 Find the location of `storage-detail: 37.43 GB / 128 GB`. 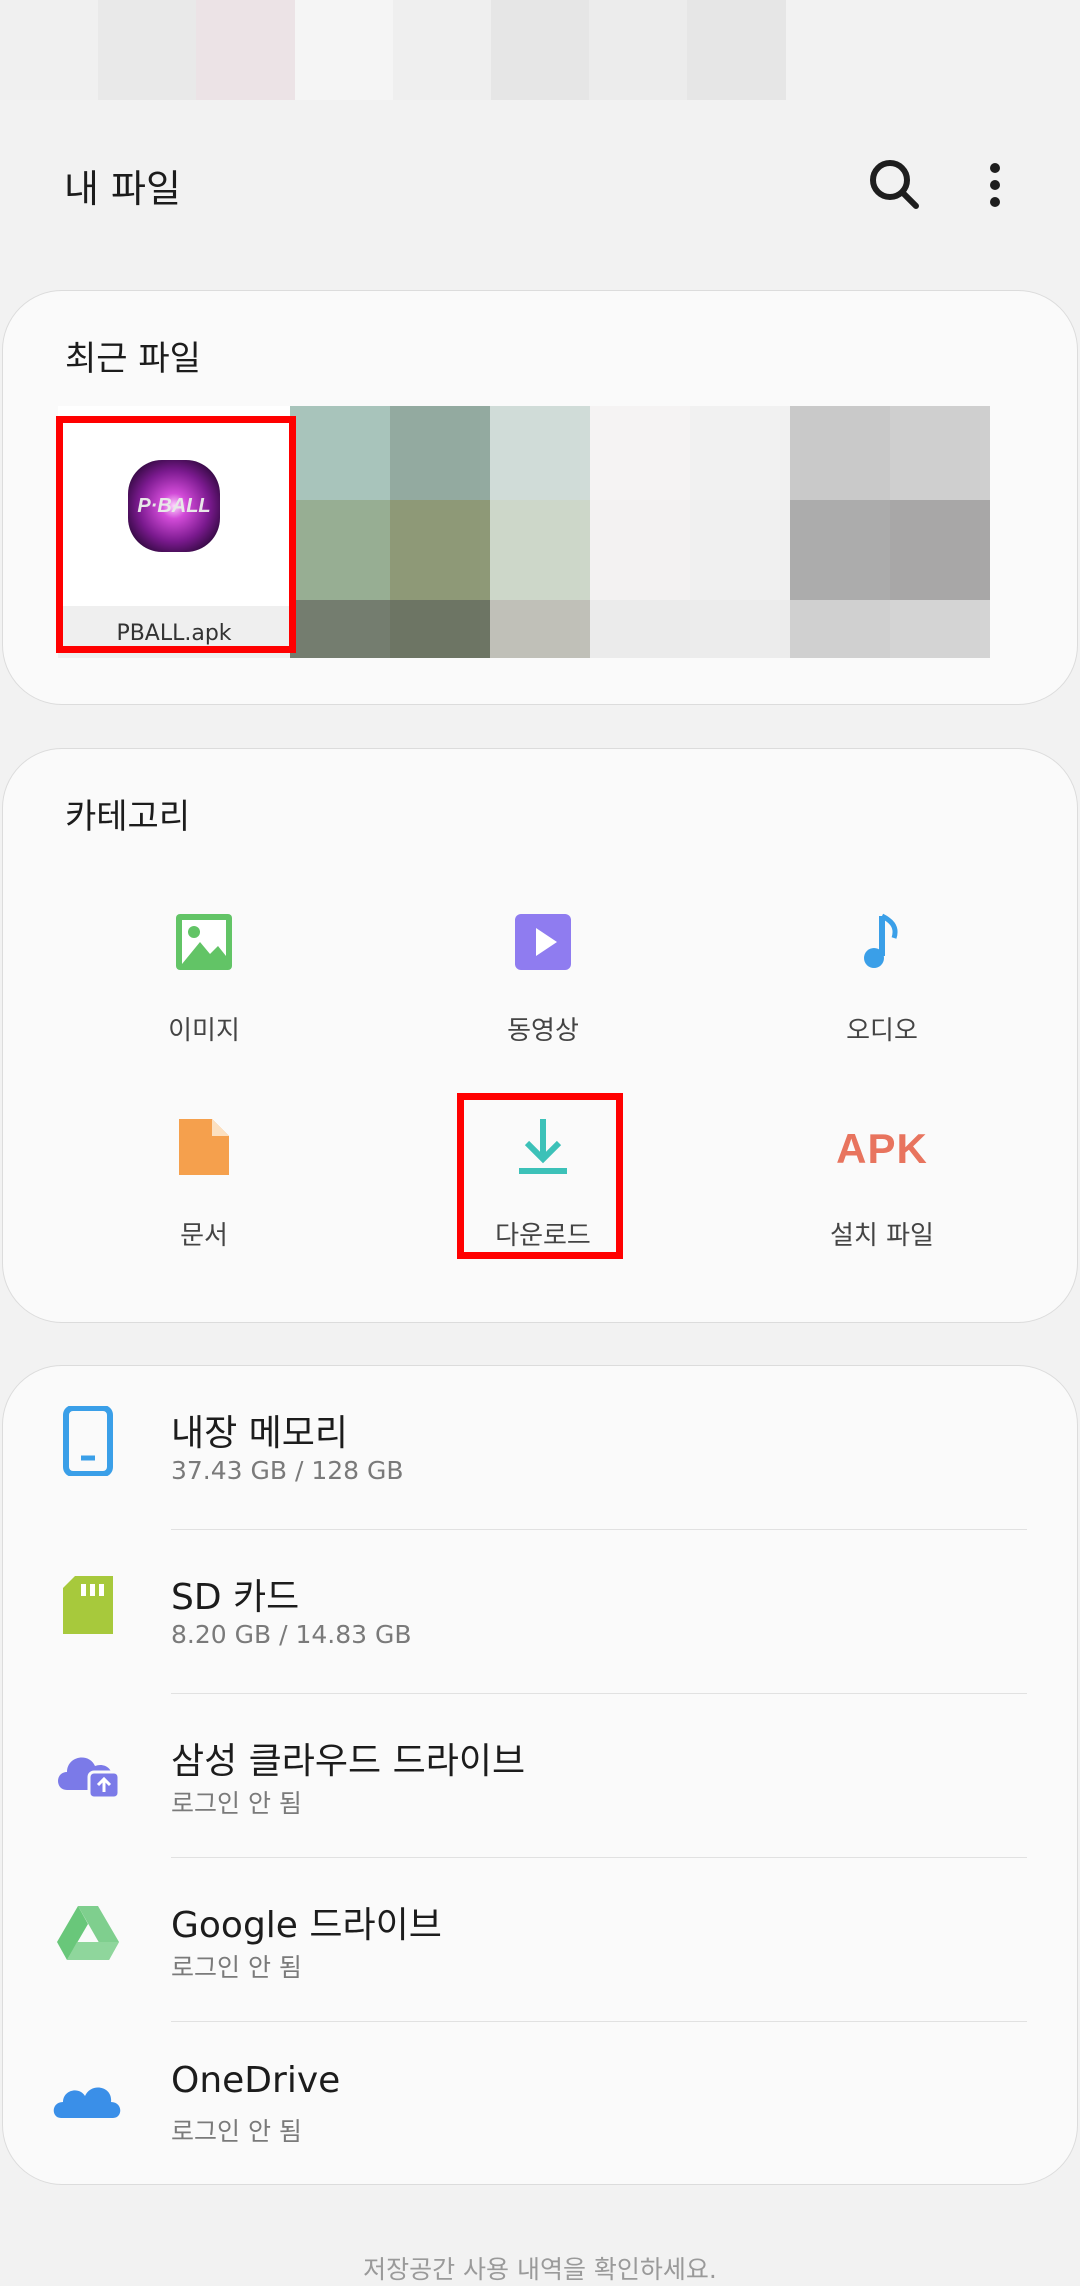

storage-detail: 37.43 GB / 128 GB is located at coordinates (287, 1470).